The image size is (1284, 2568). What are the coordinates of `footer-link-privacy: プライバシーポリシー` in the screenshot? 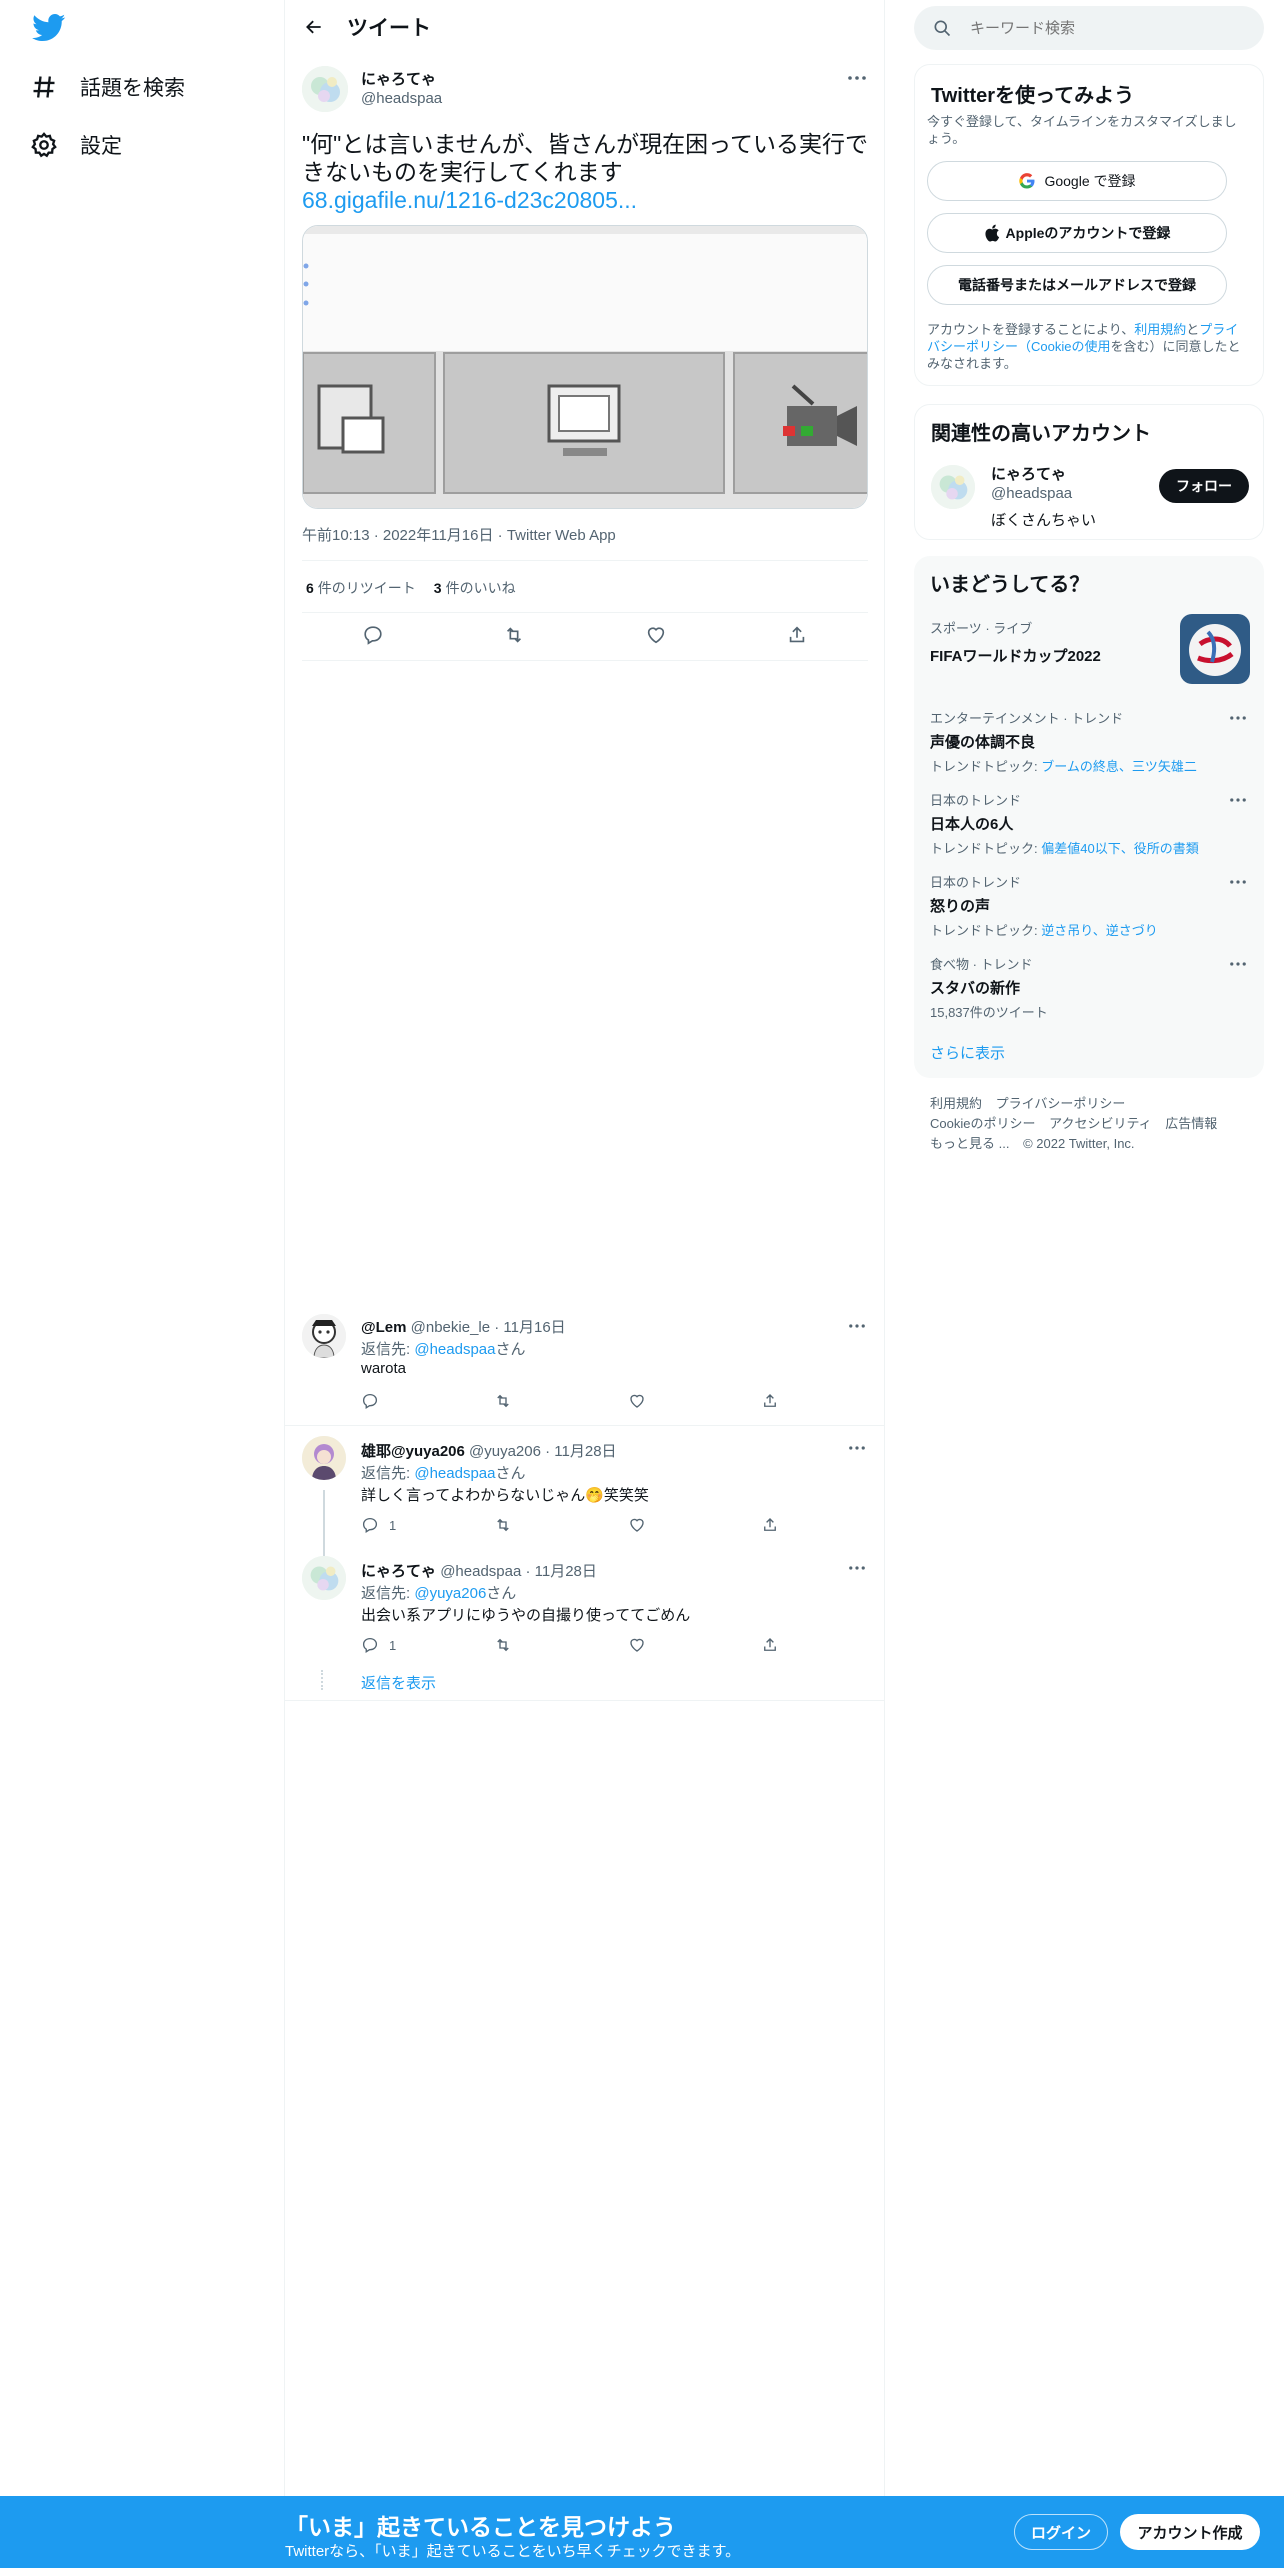 It's located at (1061, 1103).